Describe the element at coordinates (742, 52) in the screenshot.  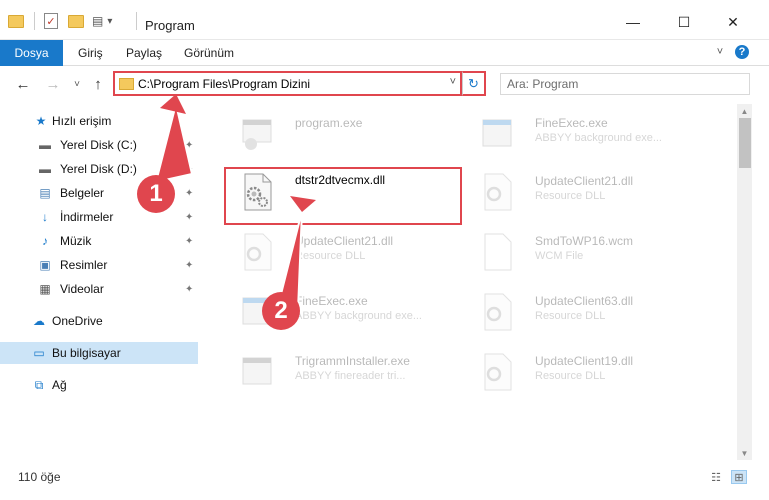
I see `help-icon: ?` at that location.